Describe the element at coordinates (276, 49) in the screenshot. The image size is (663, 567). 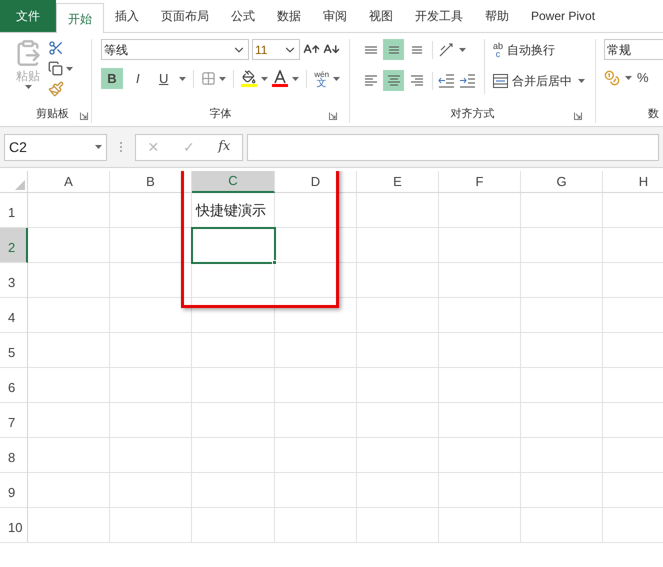
I see `font-size-dropdown: 11` at that location.